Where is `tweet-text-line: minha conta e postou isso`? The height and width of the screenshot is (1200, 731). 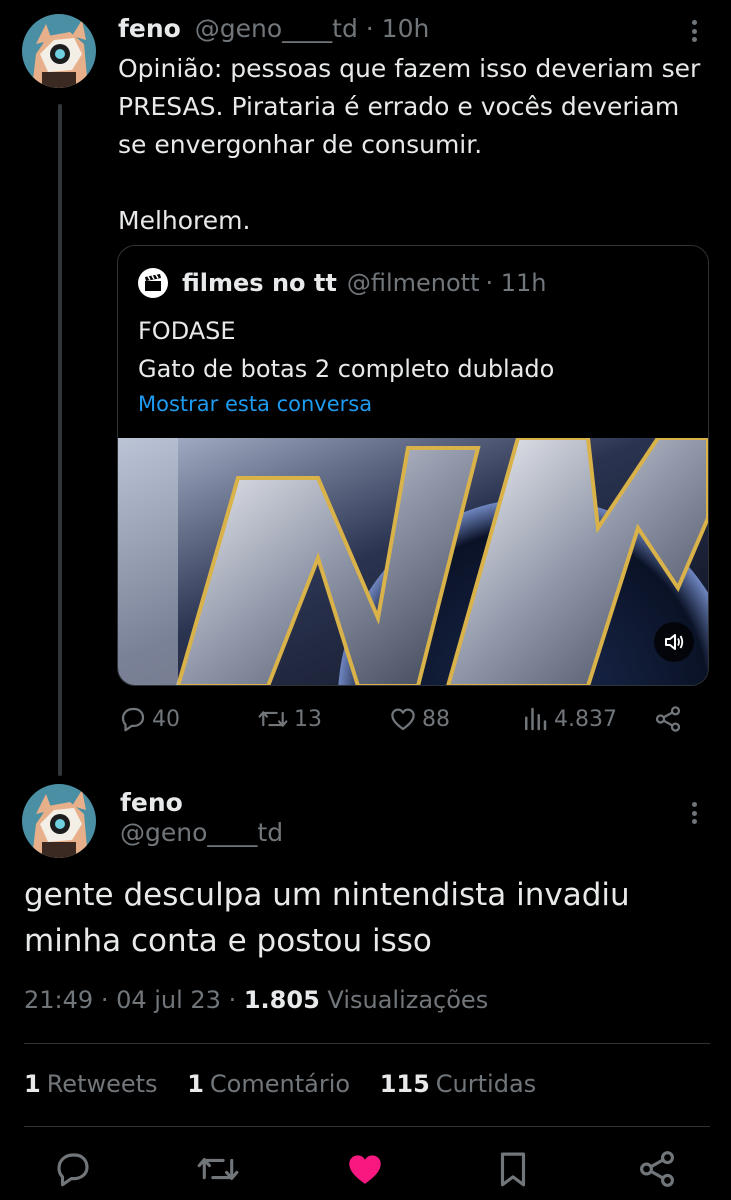
tweet-text-line: minha conta e postou isso is located at coordinates (228, 941).